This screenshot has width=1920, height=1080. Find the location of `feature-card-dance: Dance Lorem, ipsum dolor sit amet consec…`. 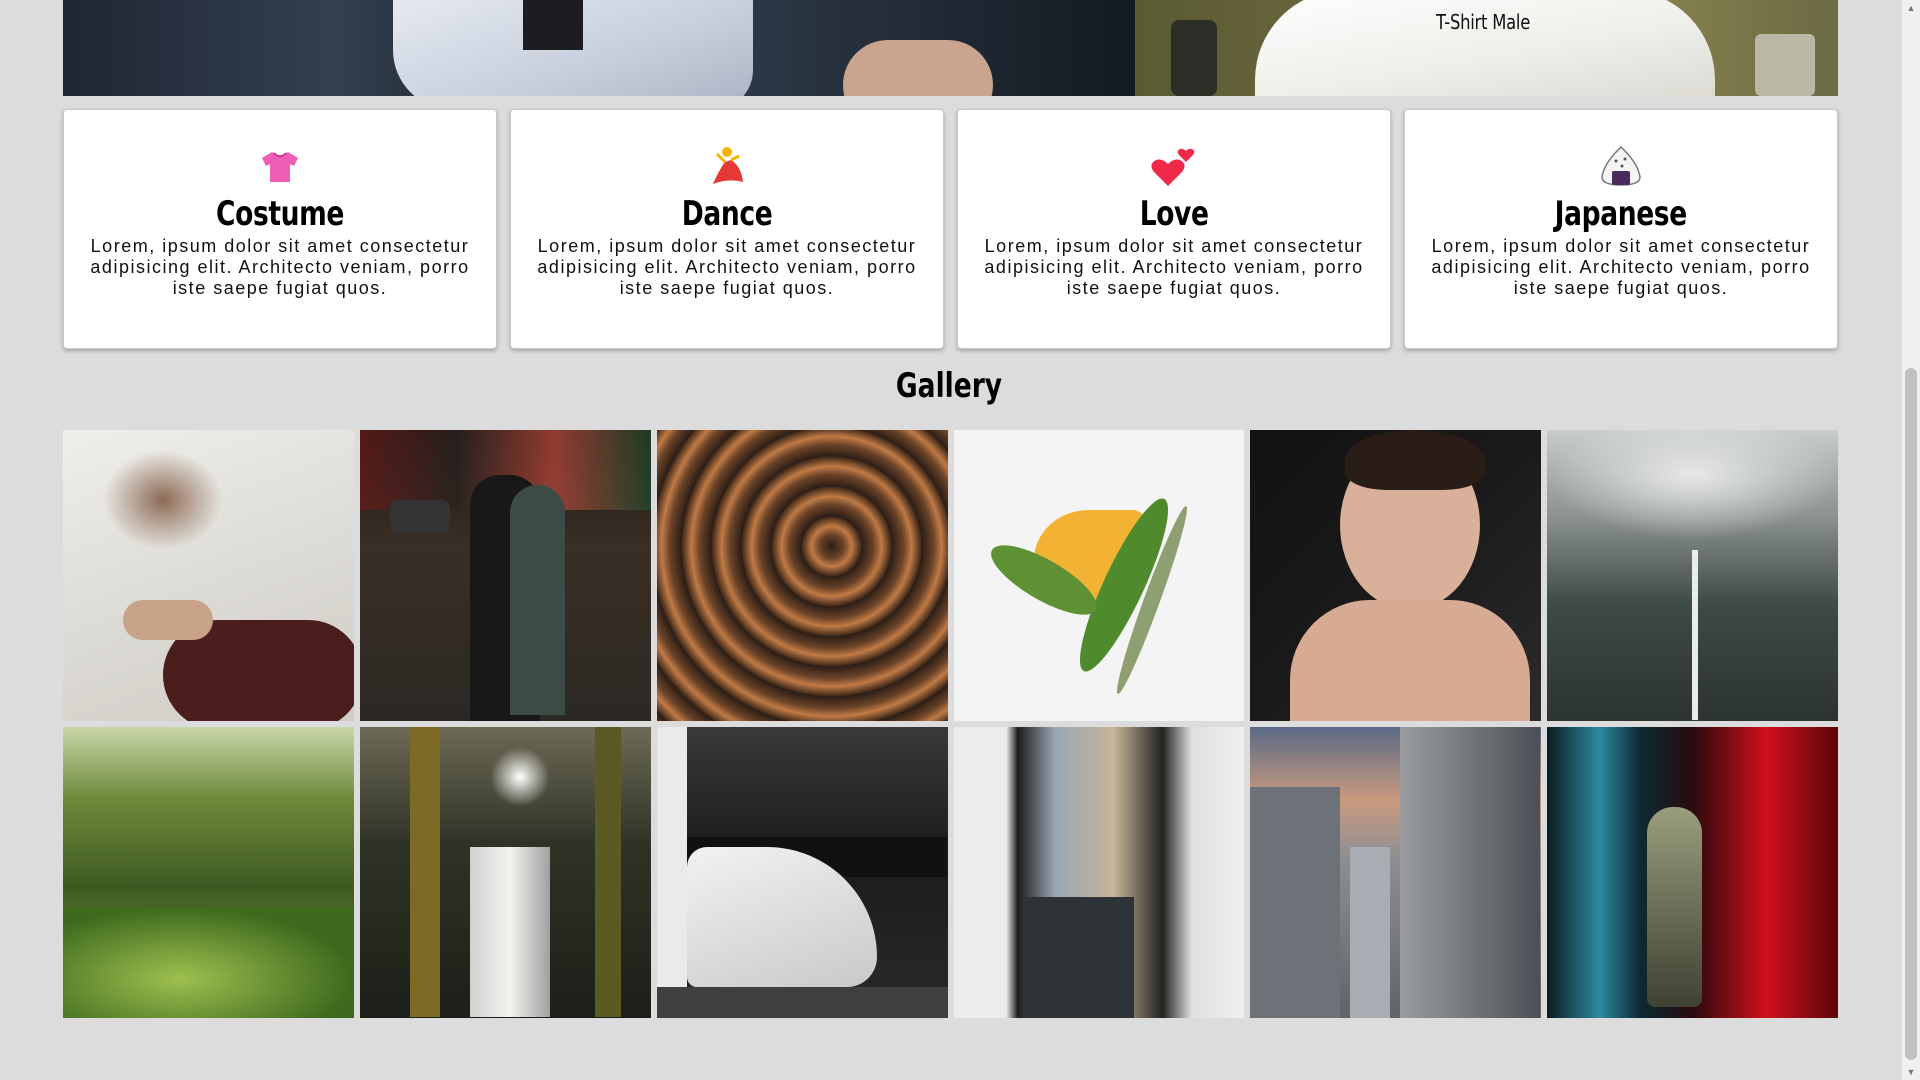

feature-card-dance: Dance Lorem, ipsum dolor sit amet consec… is located at coordinates (727, 229).